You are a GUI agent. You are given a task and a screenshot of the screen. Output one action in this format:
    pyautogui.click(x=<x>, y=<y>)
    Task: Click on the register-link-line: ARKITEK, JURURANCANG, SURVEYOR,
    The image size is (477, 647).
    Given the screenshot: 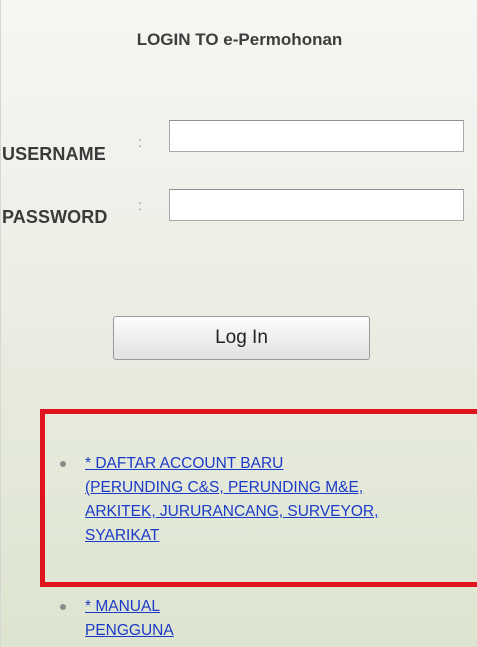 What is the action you would take?
    pyautogui.click(x=232, y=511)
    